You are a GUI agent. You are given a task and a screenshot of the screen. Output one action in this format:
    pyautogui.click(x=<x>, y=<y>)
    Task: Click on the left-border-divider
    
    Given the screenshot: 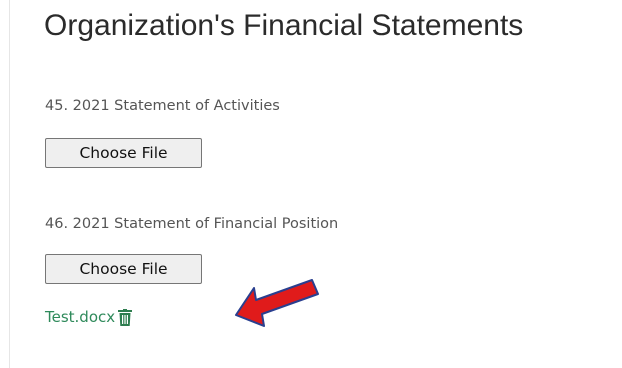 What is the action you would take?
    pyautogui.click(x=9, y=184)
    